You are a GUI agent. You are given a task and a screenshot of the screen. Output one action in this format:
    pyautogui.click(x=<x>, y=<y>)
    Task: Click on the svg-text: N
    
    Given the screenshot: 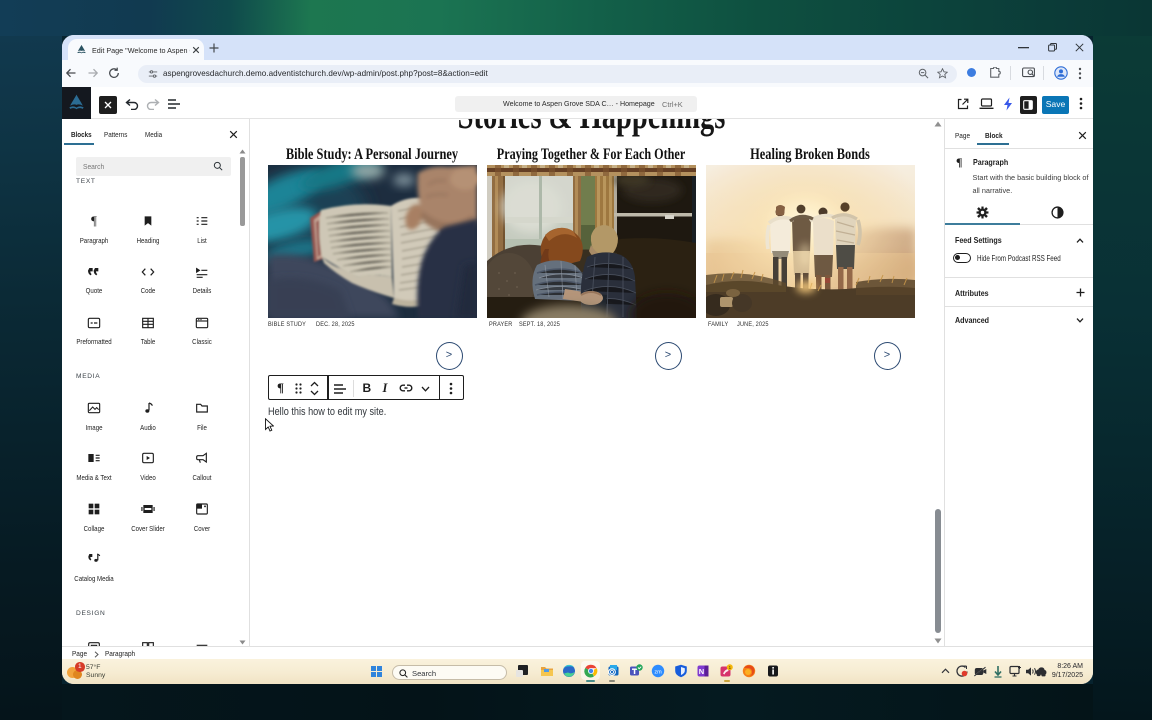 What is the action you would take?
    pyautogui.click(x=701, y=671)
    